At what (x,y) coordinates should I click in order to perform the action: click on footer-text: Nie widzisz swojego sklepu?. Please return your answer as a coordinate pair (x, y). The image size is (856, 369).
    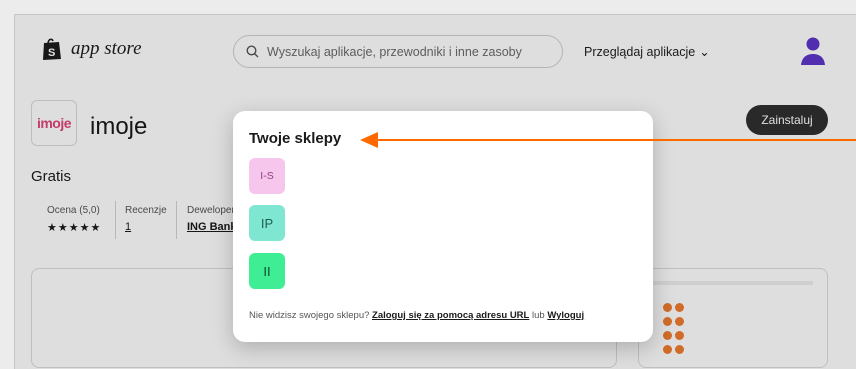
    Looking at the image, I should click on (309, 315).